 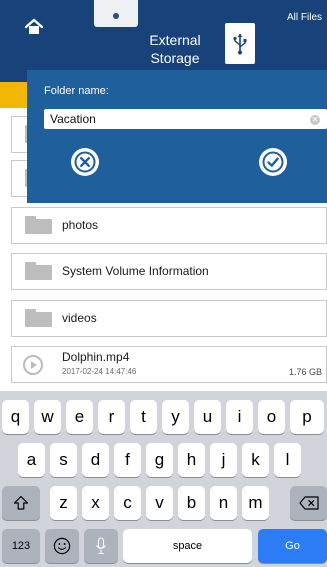 What do you see at coordinates (79, 417) in the screenshot?
I see `key-e: e` at bounding box center [79, 417].